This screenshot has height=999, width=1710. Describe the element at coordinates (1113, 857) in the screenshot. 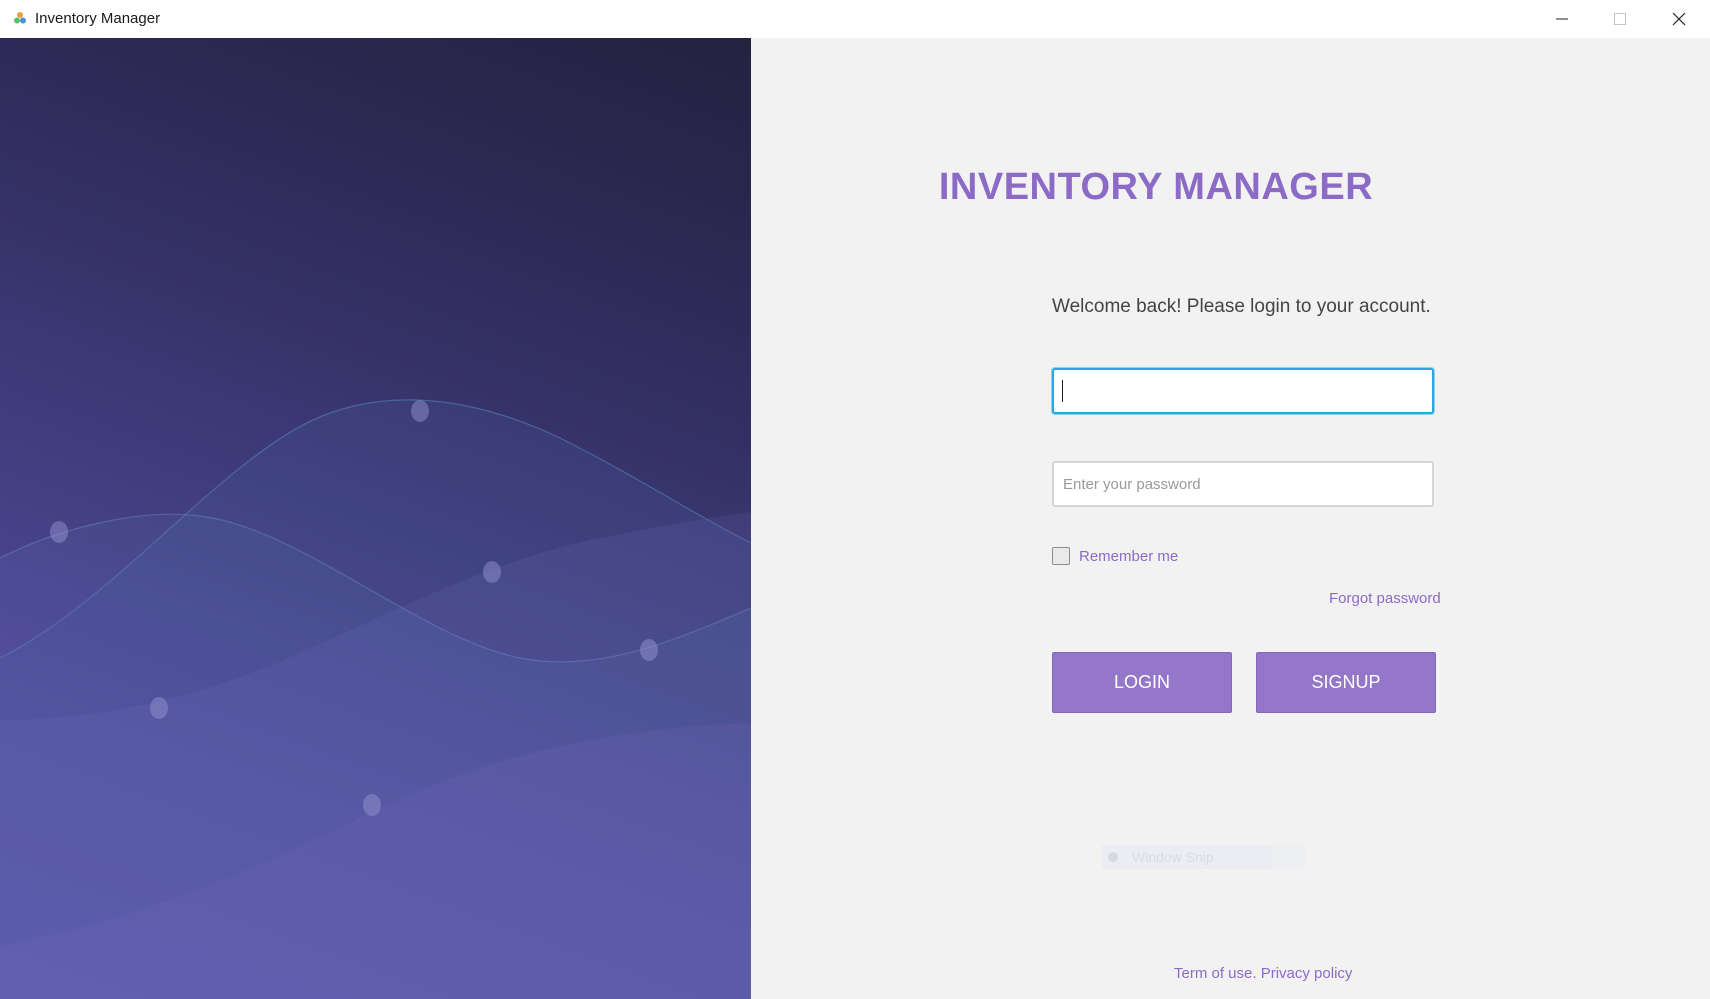

I see `snip-icon` at that location.